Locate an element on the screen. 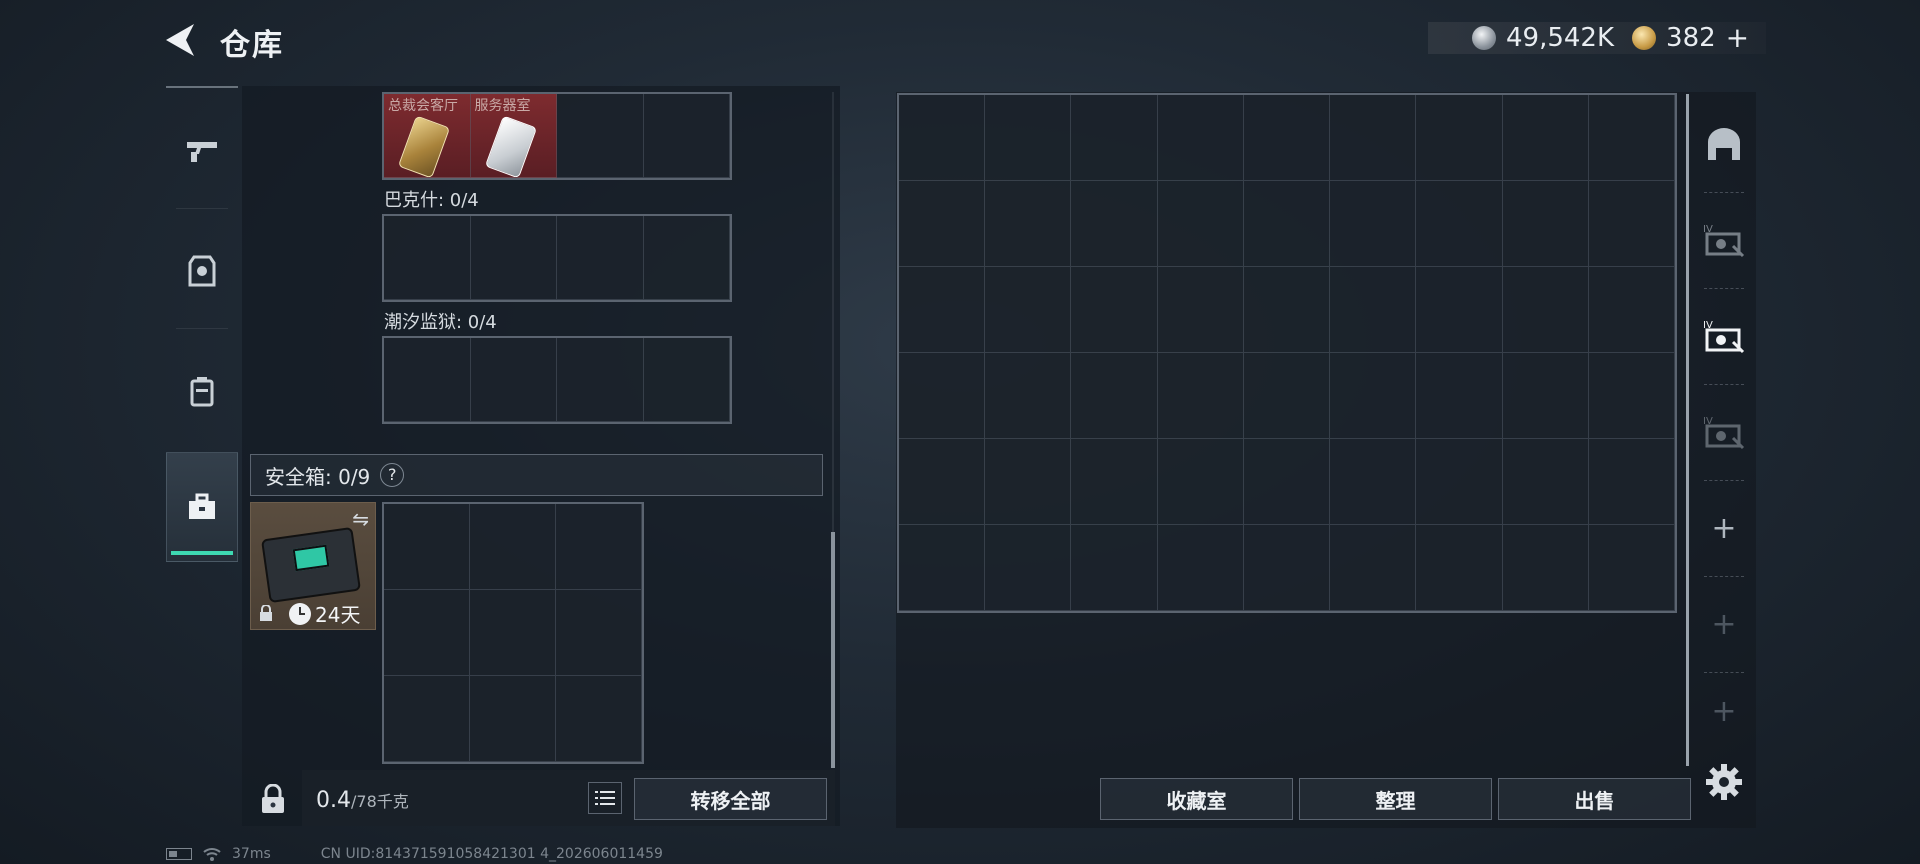  keycard-item: 服务器室 is located at coordinates (513, 136).